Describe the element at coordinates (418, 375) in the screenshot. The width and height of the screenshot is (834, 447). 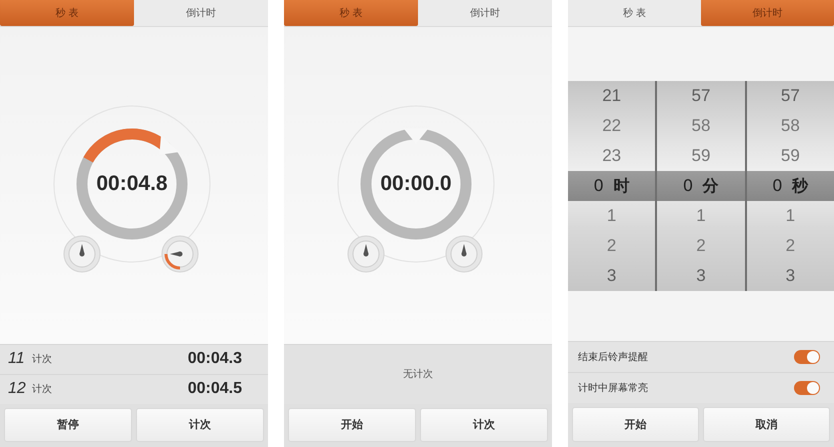
I see `empty-message: 无计次` at that location.